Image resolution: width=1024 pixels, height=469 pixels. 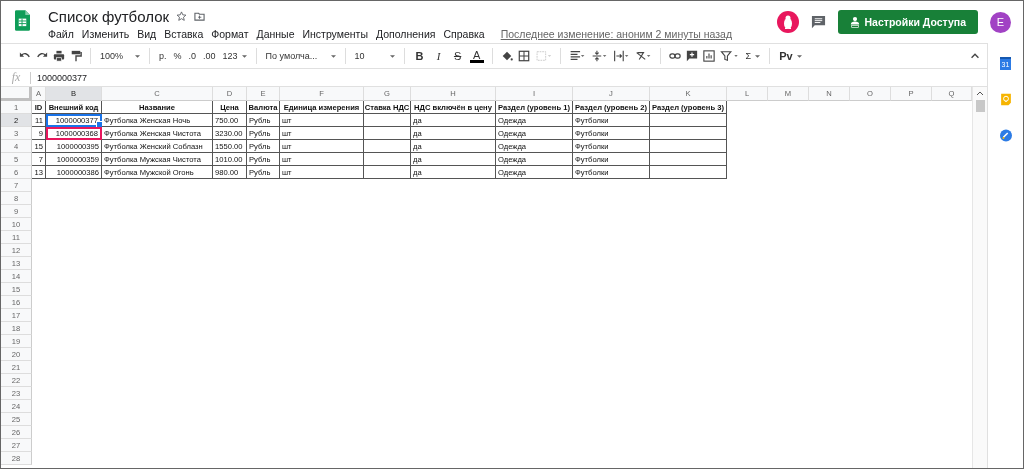 What do you see at coordinates (1005, 135) in the screenshot?
I see `tasks-icon` at bounding box center [1005, 135].